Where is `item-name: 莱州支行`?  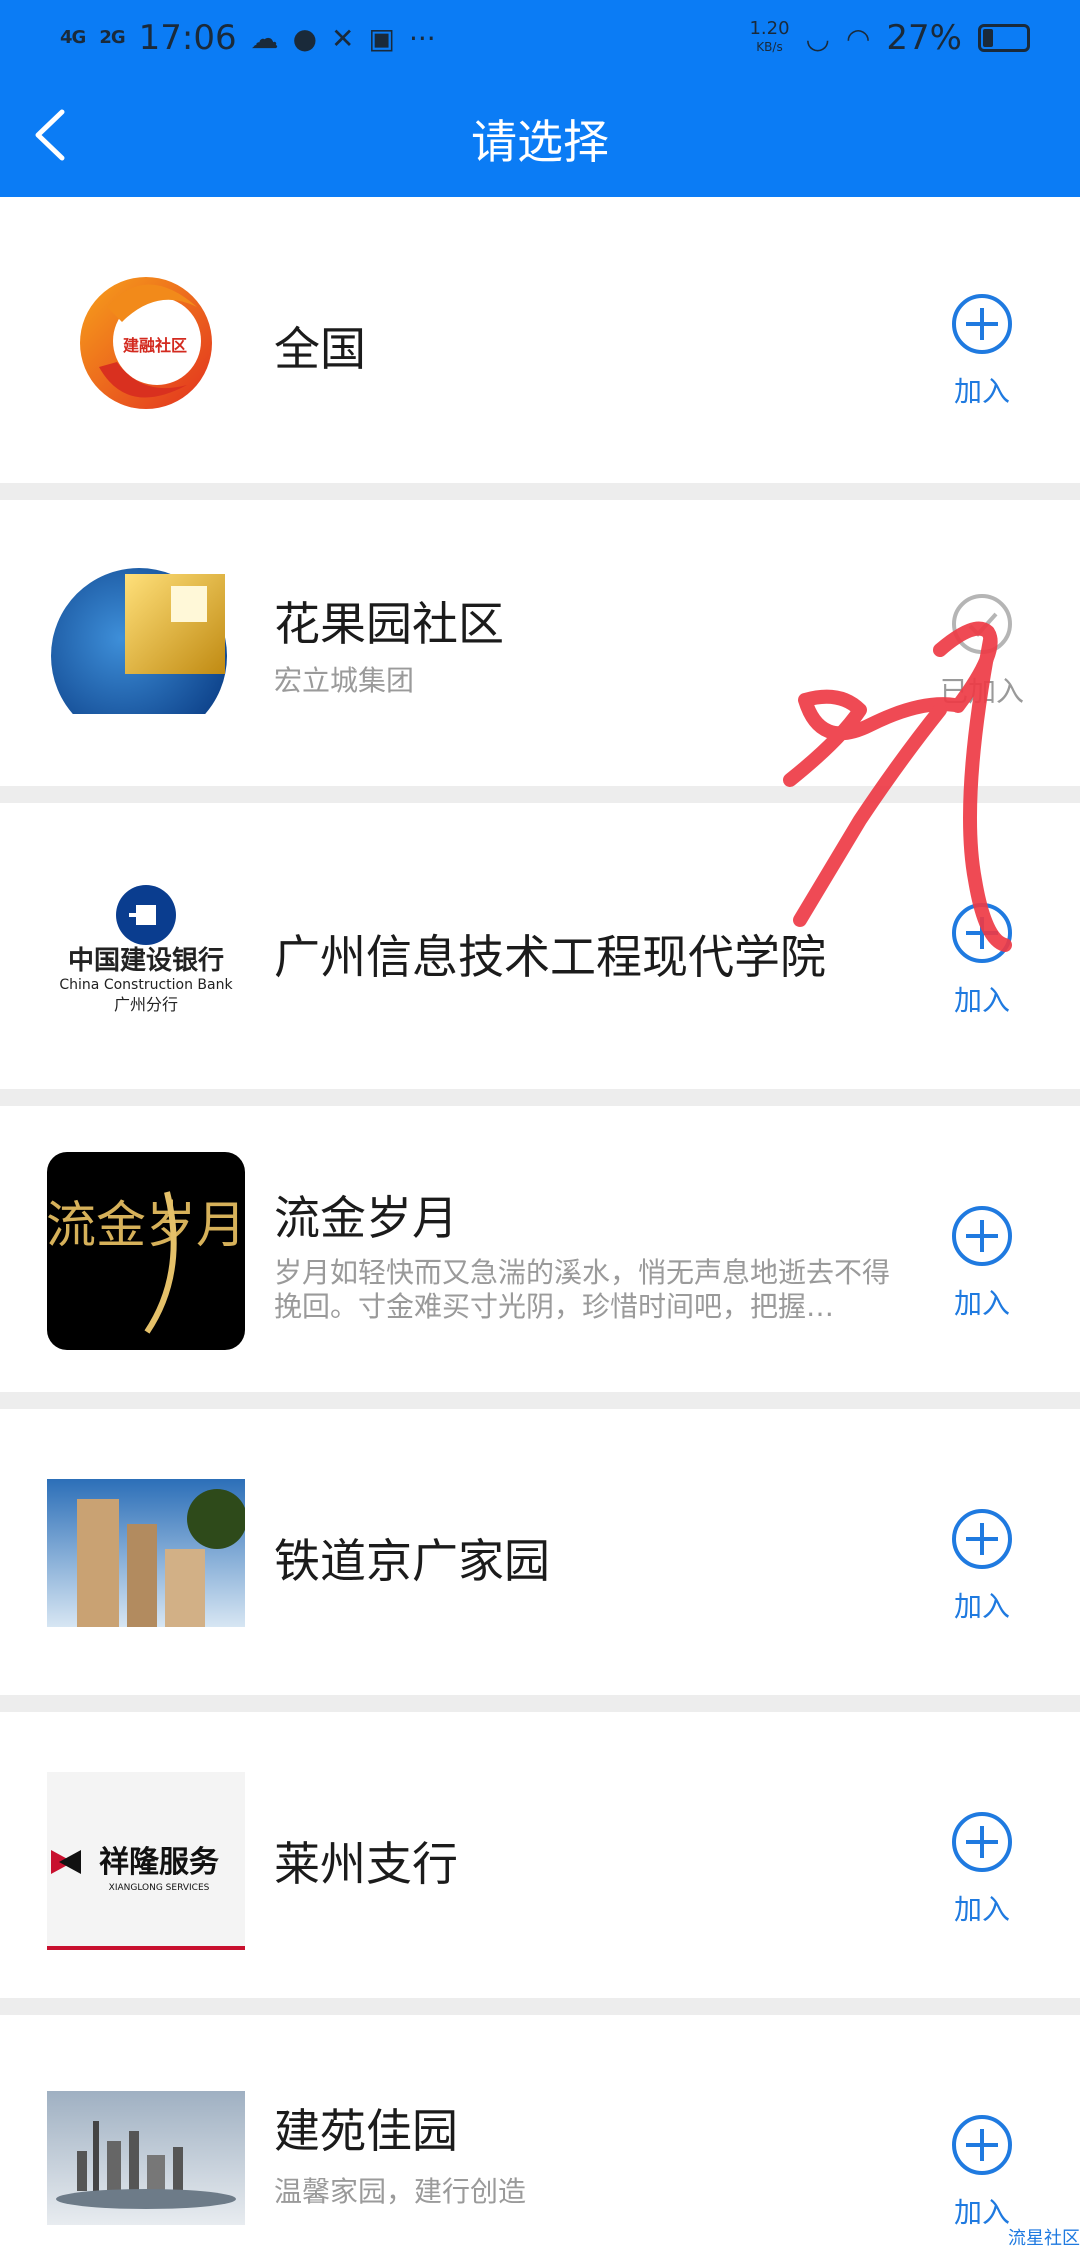 item-name: 莱州支行 is located at coordinates (366, 1864).